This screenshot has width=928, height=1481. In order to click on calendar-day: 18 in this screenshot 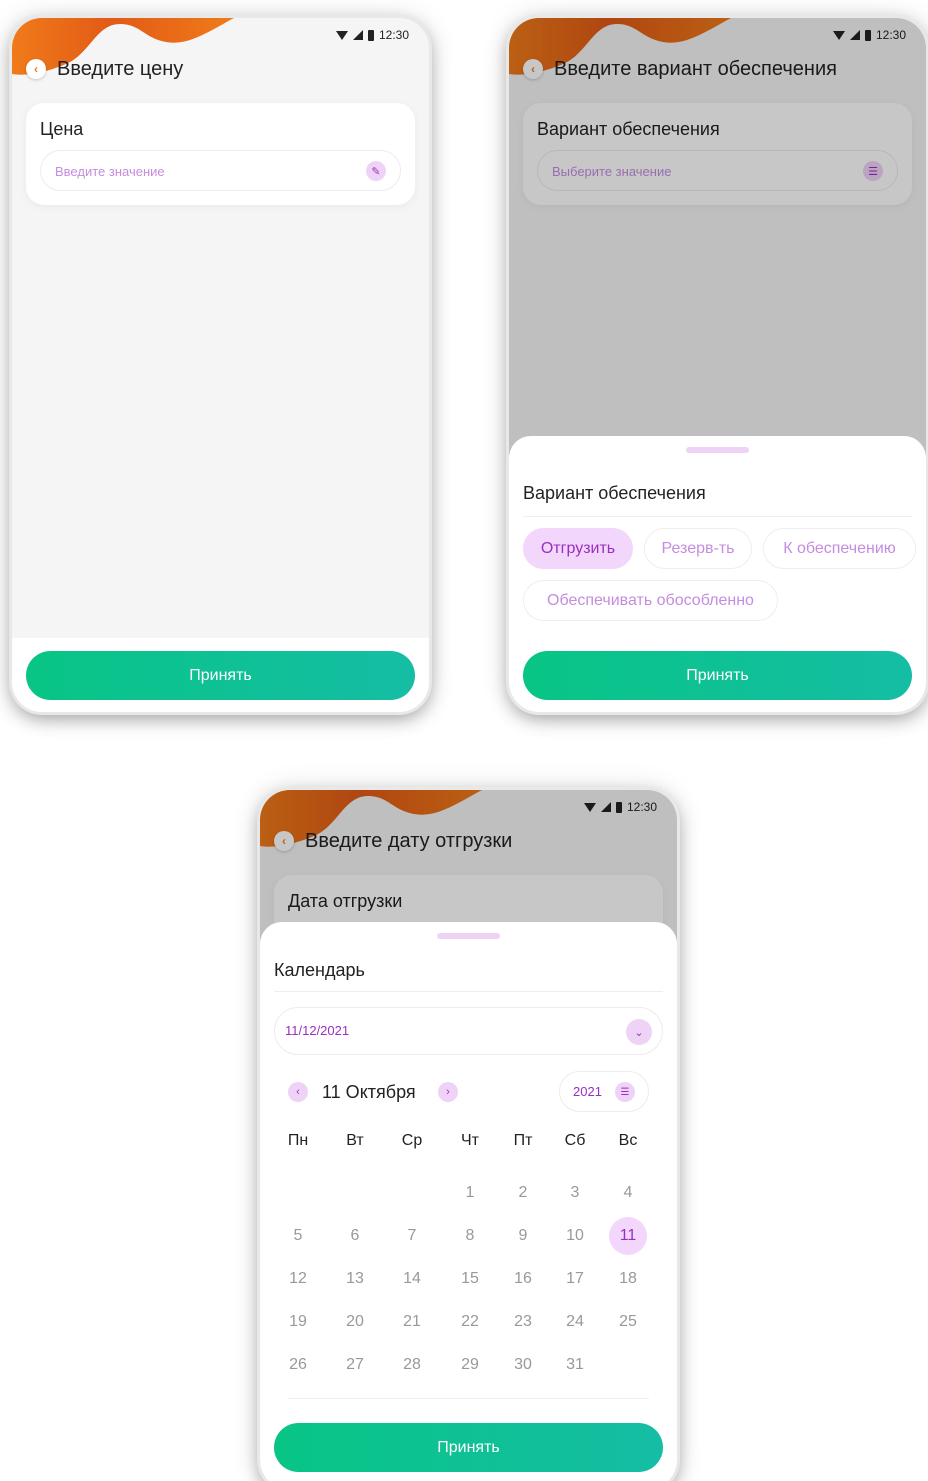, I will do `click(628, 1279)`.